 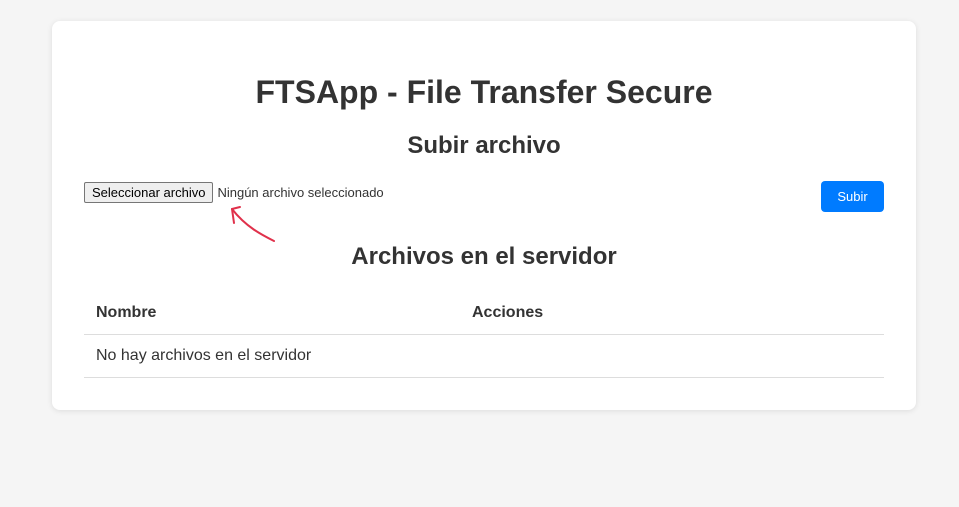 I want to click on table-row: No hay archivos en el servidor, so click(x=484, y=356).